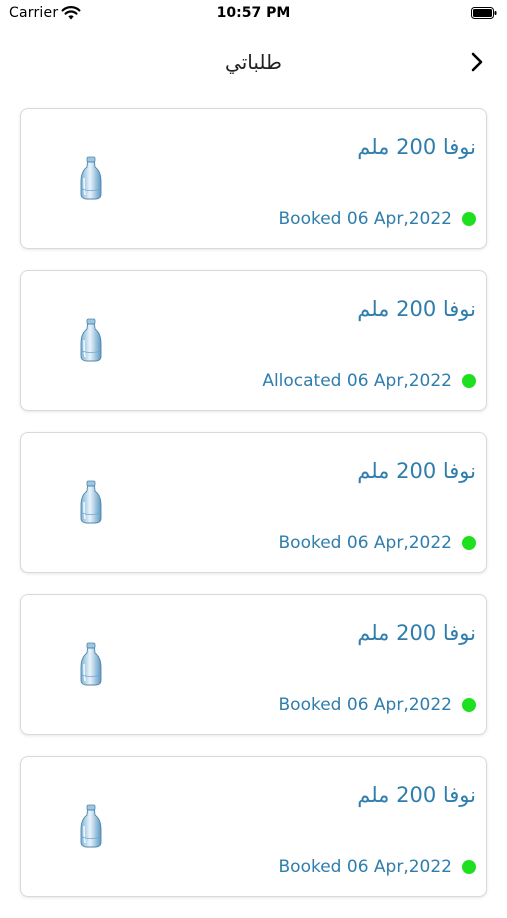 This screenshot has height=918, width=507. I want to click on navigation-bar: طلباتي, so click(253, 63).